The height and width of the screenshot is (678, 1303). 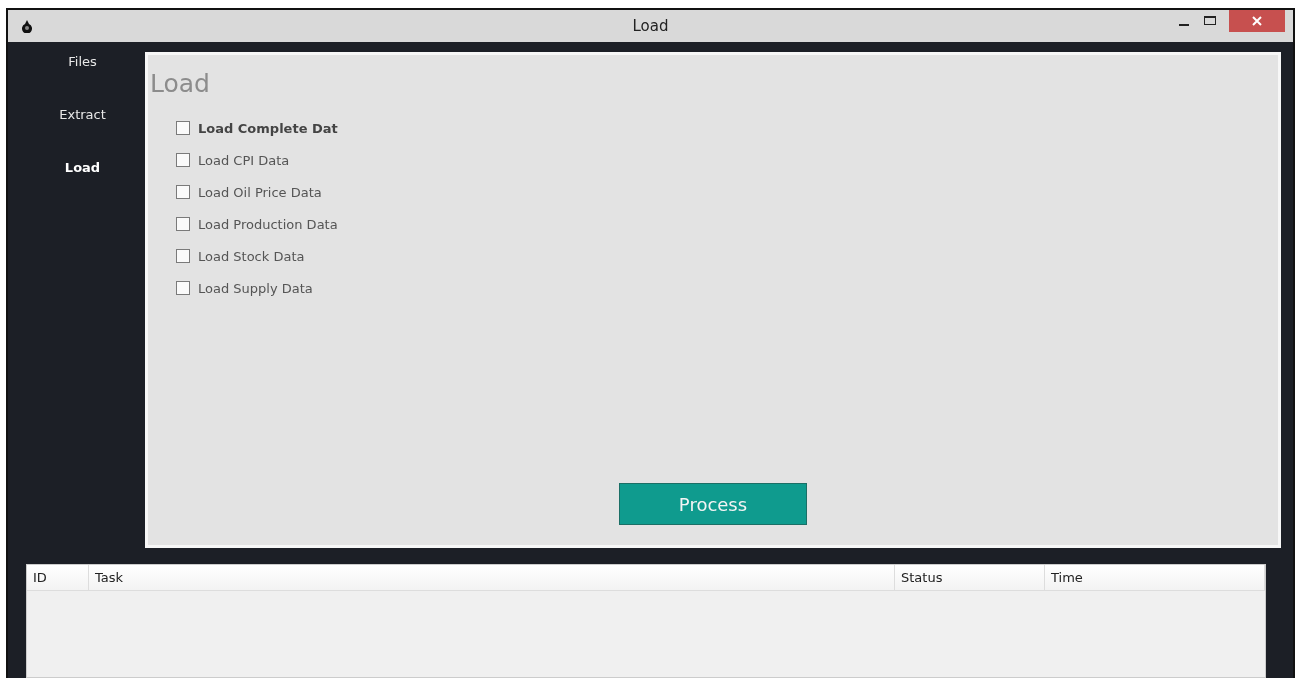 I want to click on sidebar-item: Load, so click(x=82, y=186).